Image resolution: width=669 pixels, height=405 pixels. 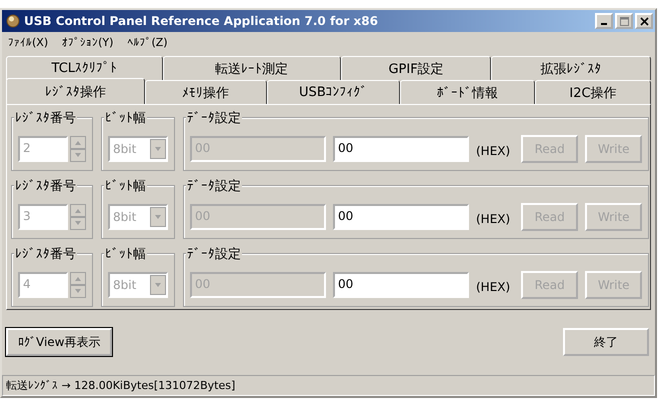 What do you see at coordinates (416, 68) in the screenshot?
I see `tab: GPIF設定` at bounding box center [416, 68].